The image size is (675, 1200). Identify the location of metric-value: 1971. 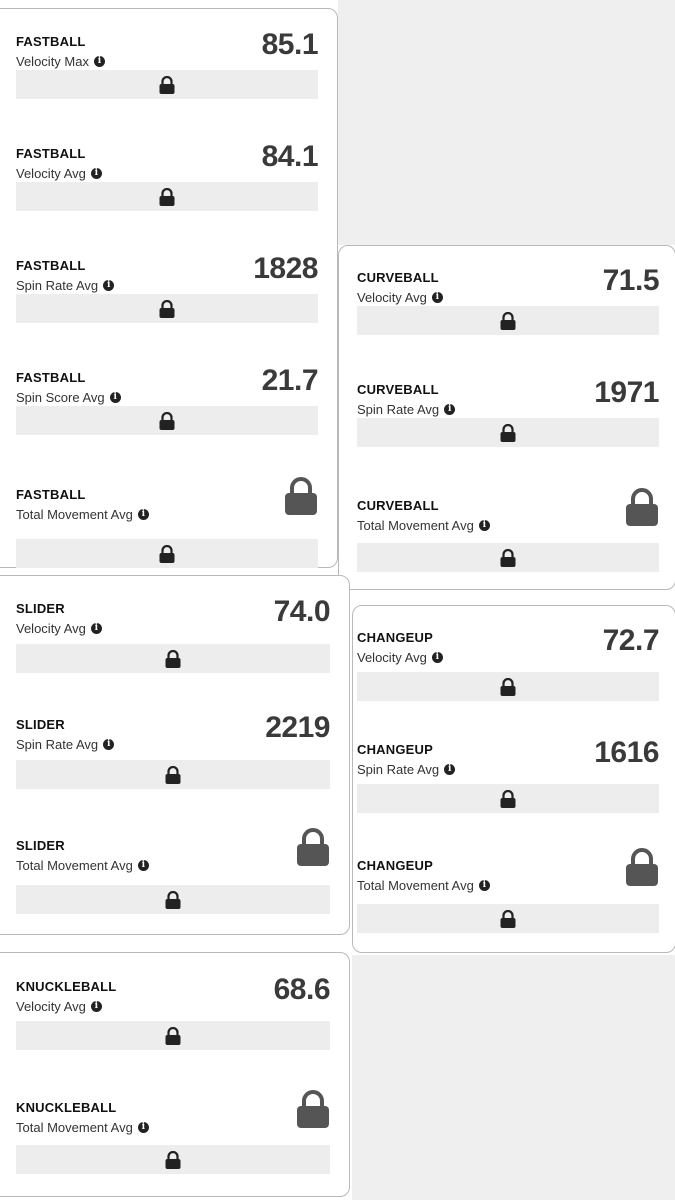
(626, 392).